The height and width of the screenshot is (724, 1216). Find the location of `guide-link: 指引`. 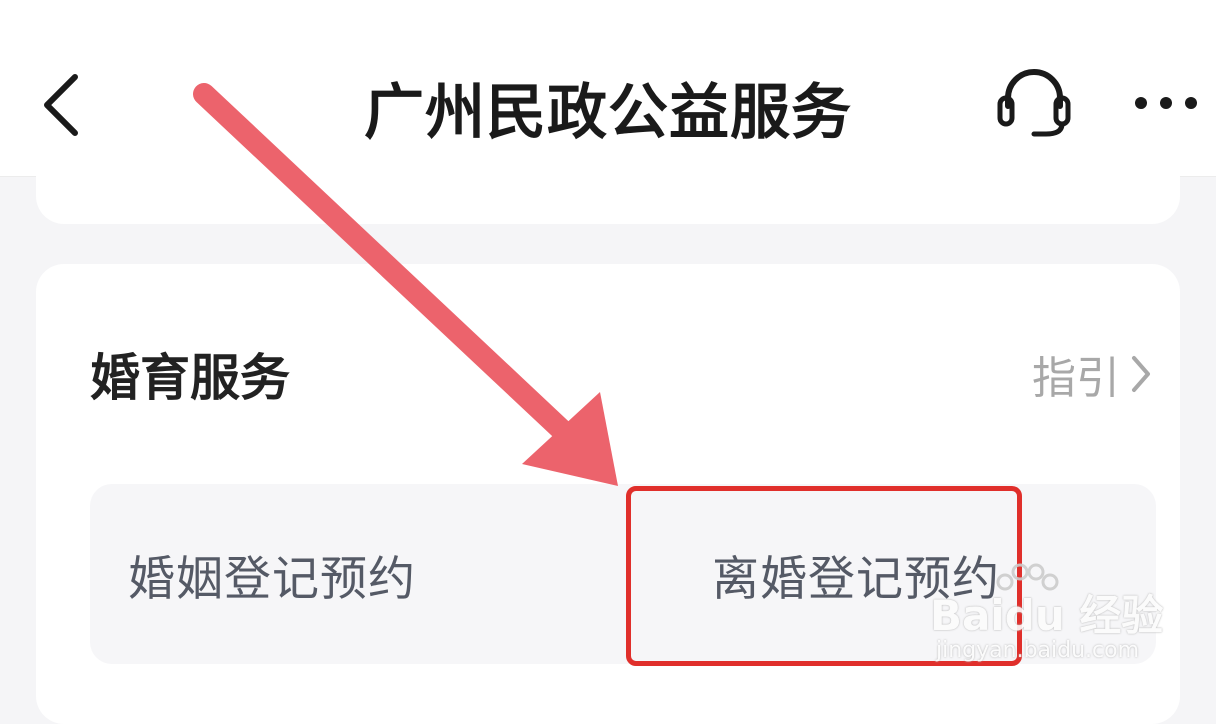

guide-link: 指引 is located at coordinates (1092, 374).